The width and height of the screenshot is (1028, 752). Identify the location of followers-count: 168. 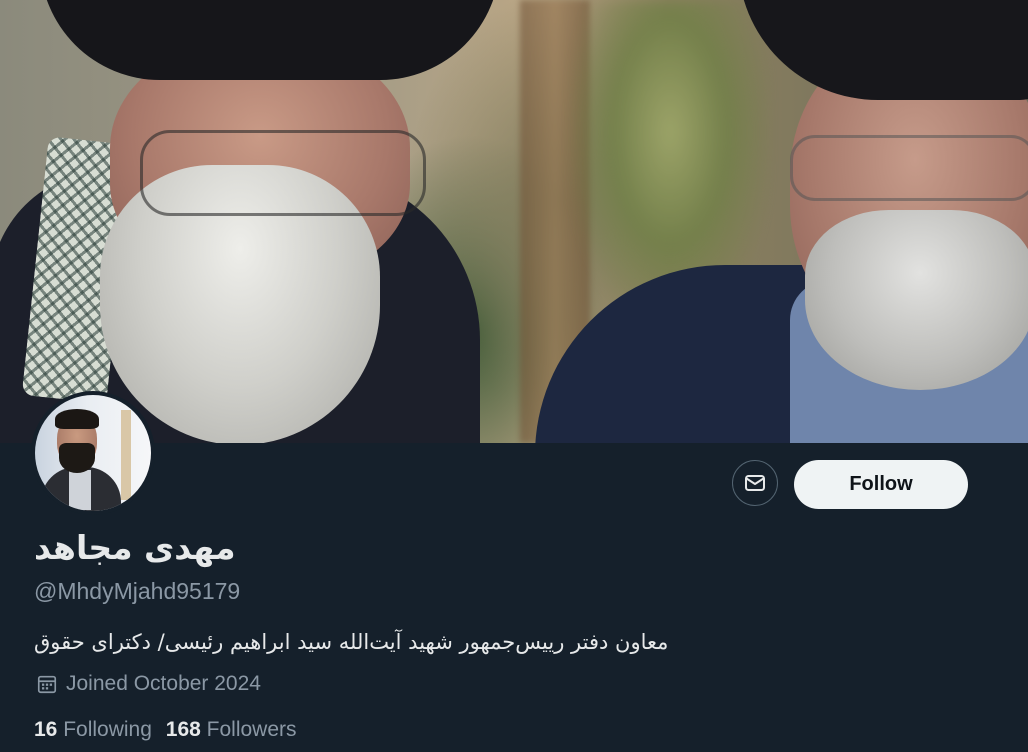
(183, 729).